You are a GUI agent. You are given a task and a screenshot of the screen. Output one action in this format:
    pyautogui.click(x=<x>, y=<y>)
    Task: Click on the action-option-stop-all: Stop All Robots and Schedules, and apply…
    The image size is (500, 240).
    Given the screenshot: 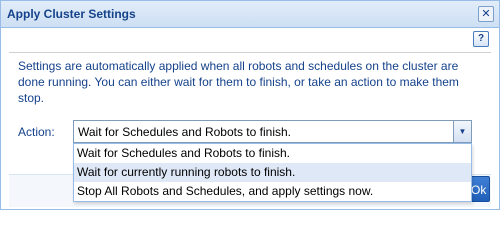 What is the action you would take?
    pyautogui.click(x=272, y=191)
    